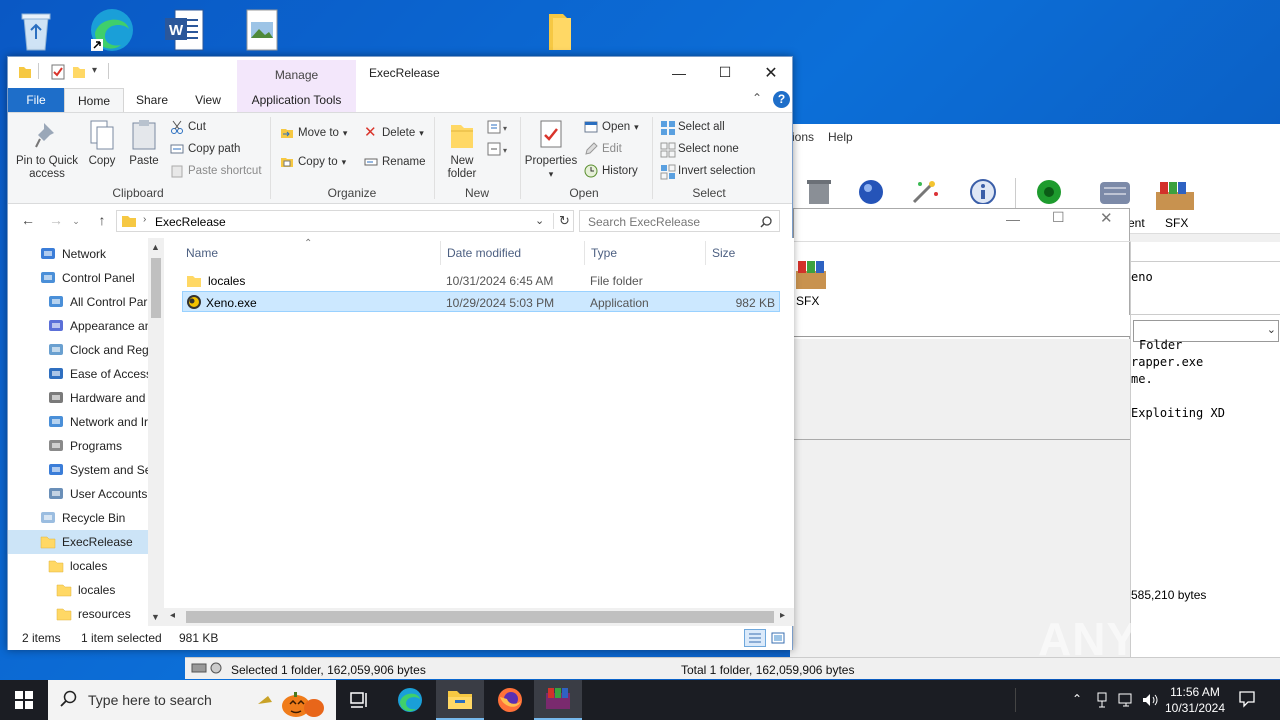 Image resolution: width=1280 pixels, height=720 pixels. What do you see at coordinates (1175, 197) in the screenshot?
I see `sfx-tool-icon` at bounding box center [1175, 197].